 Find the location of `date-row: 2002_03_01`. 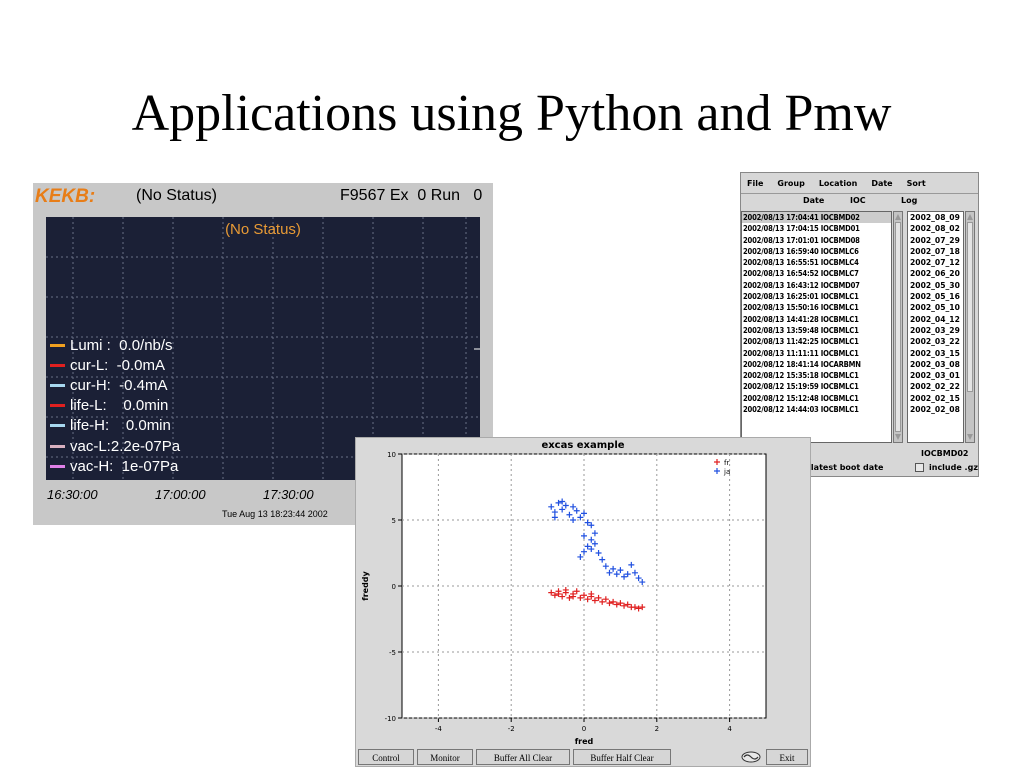

date-row: 2002_03_01 is located at coordinates (935, 375).